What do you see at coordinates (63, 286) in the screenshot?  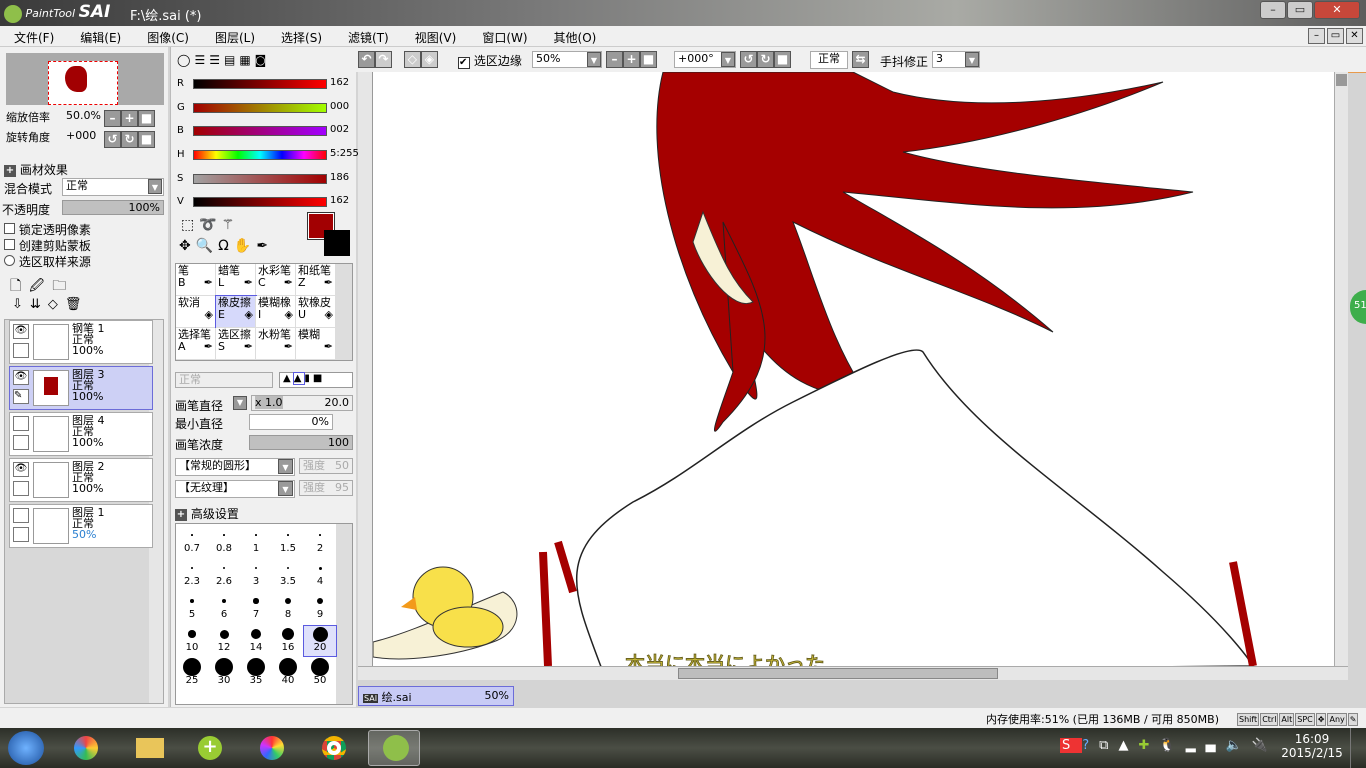 I see `new-folder-icon: 🗀` at bounding box center [63, 286].